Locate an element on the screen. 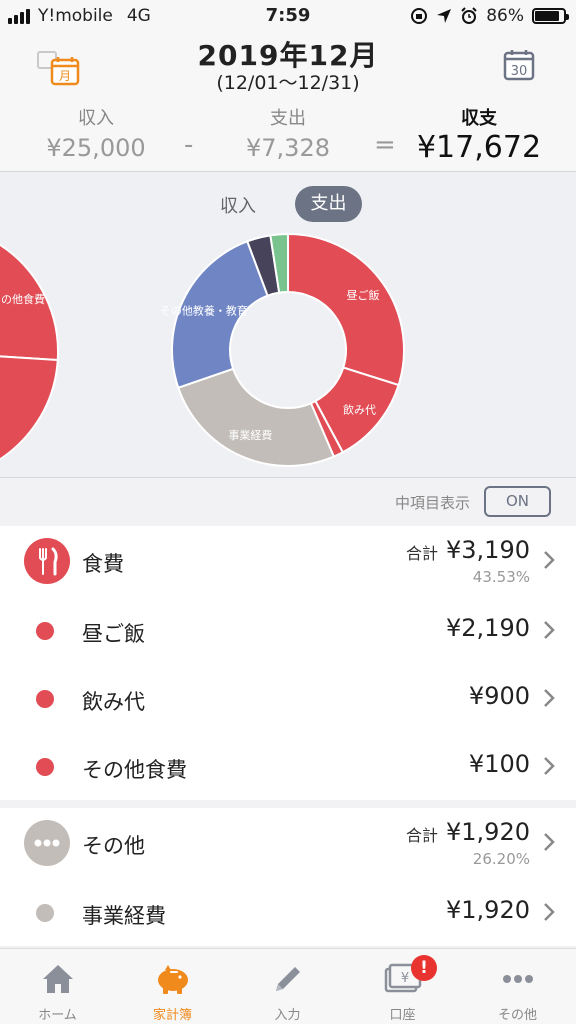  tab-bar: ホーム 家計簿 入力 ¥ ! 口座 その他 is located at coordinates (288, 986).